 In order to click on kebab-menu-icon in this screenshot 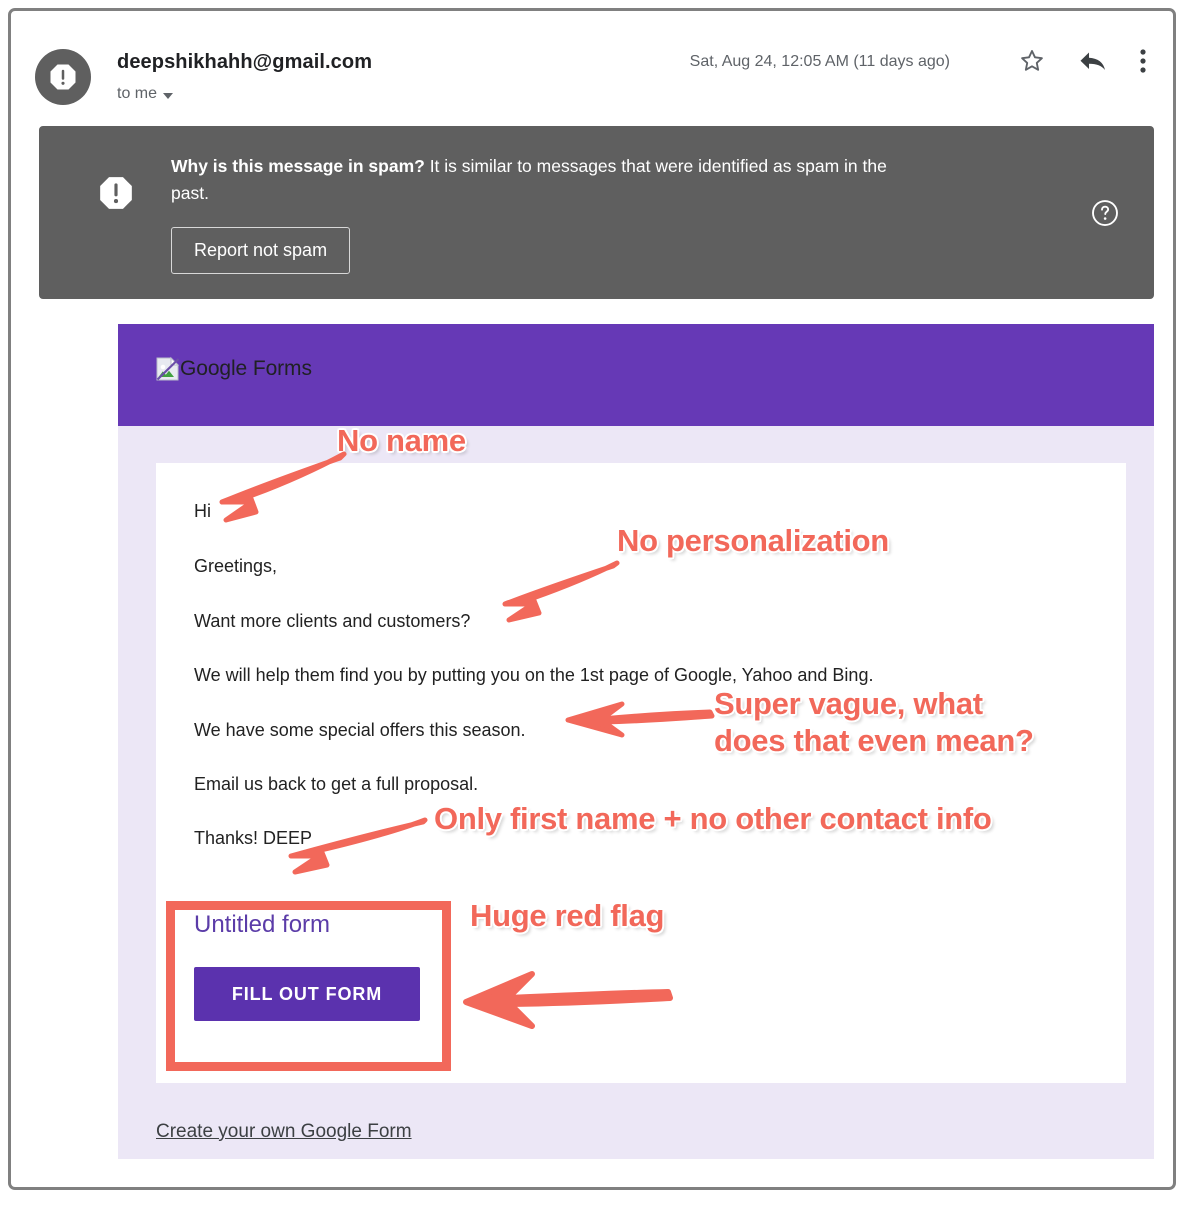, I will do `click(1143, 61)`.